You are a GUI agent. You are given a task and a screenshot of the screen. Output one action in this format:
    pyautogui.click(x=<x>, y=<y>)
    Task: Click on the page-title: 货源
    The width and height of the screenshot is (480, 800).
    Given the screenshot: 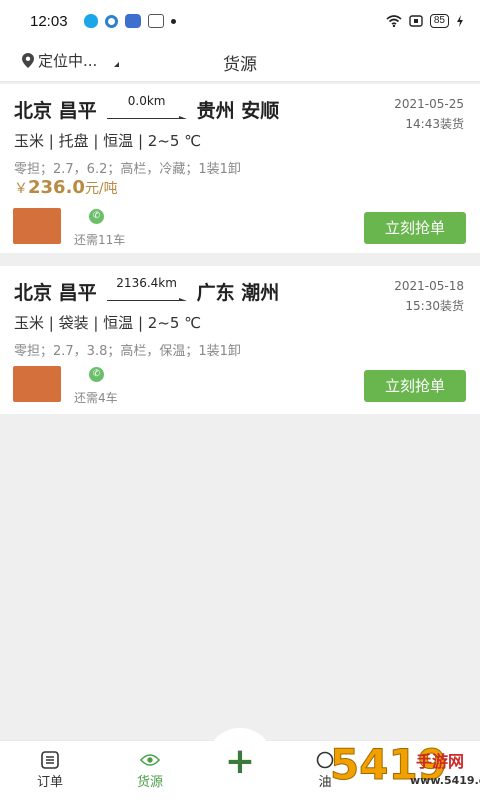 What is the action you would take?
    pyautogui.click(x=240, y=65)
    